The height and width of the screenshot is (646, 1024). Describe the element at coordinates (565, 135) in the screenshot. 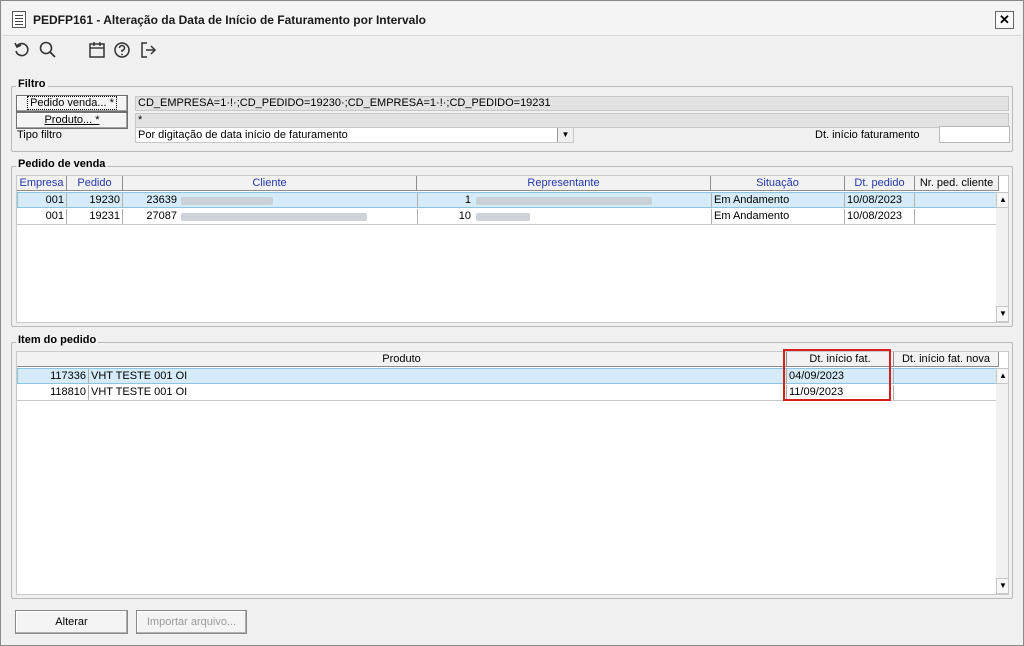

I see `chevron-down-icon: ▼` at that location.